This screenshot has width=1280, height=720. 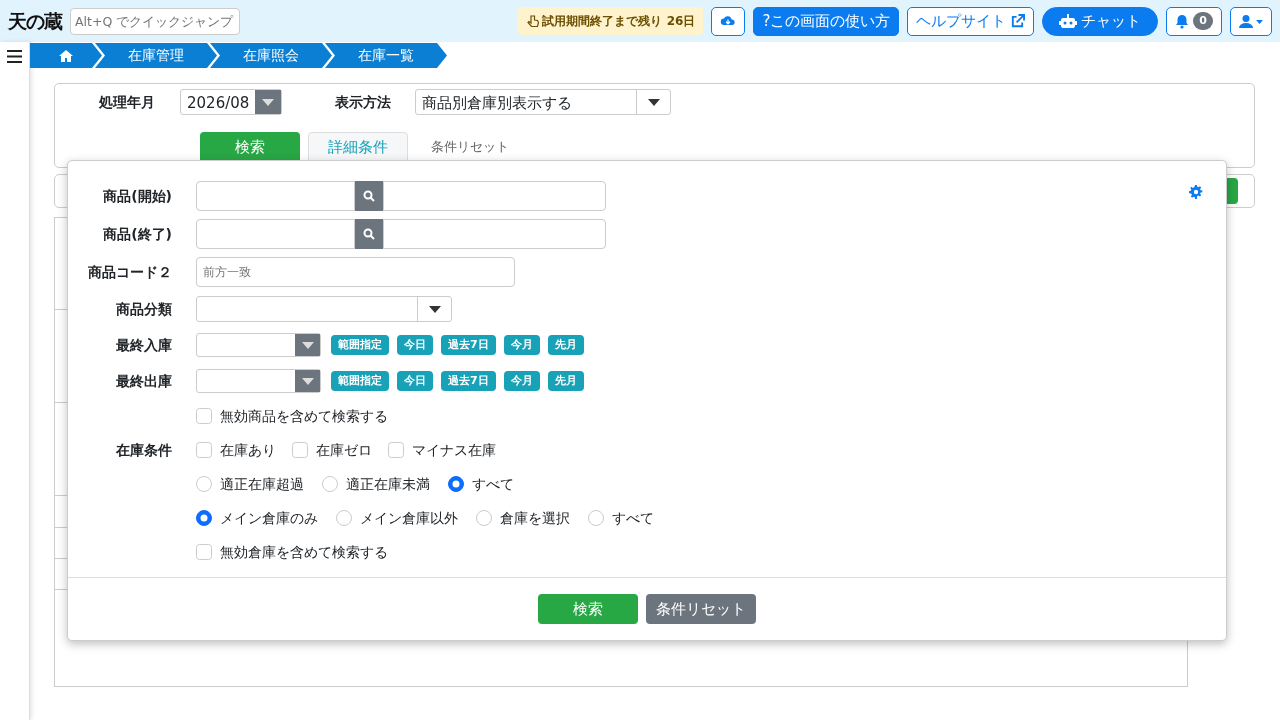 What do you see at coordinates (156, 55) in the screenshot?
I see `breadcrumb-link: 在庫管理` at bounding box center [156, 55].